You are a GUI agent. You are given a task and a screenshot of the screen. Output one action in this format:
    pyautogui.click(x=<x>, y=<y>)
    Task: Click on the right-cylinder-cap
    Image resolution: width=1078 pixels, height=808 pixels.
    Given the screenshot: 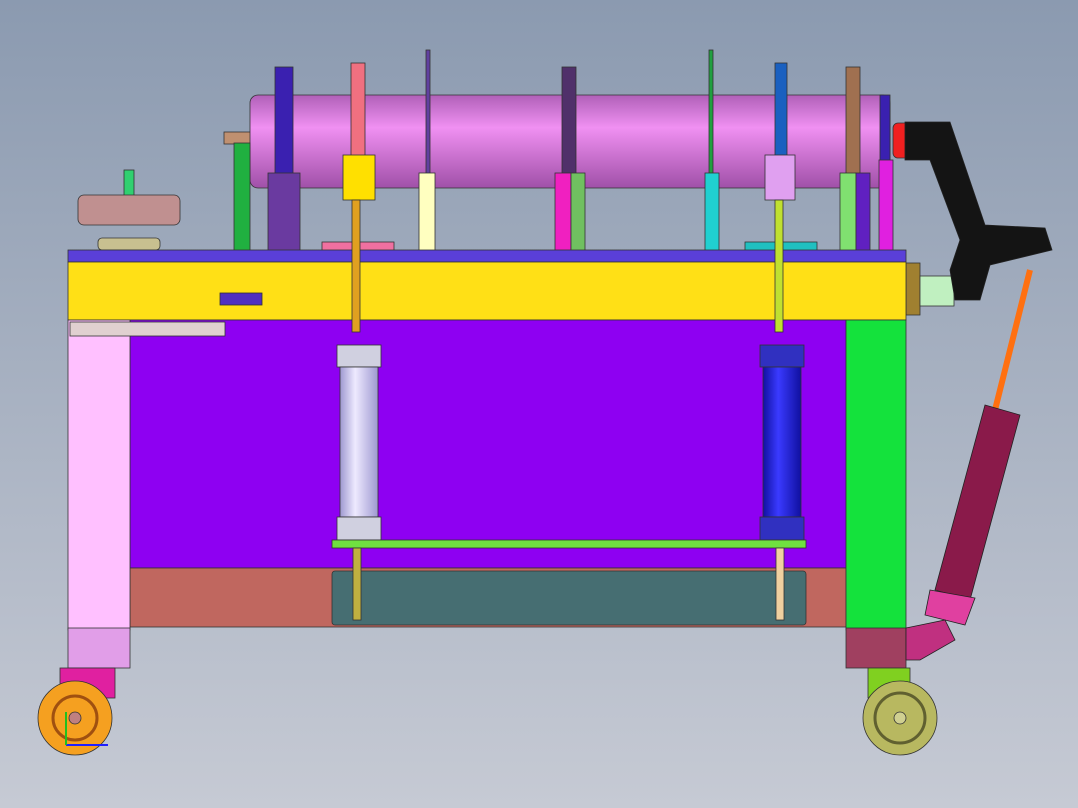 What is the action you would take?
    pyautogui.click(x=782, y=356)
    